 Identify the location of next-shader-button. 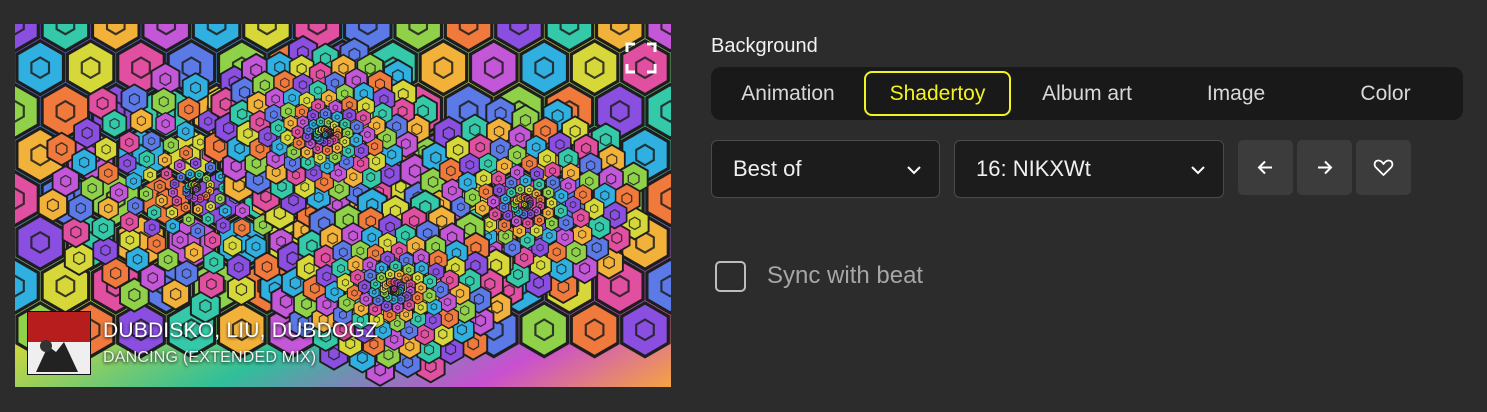
(1324, 167).